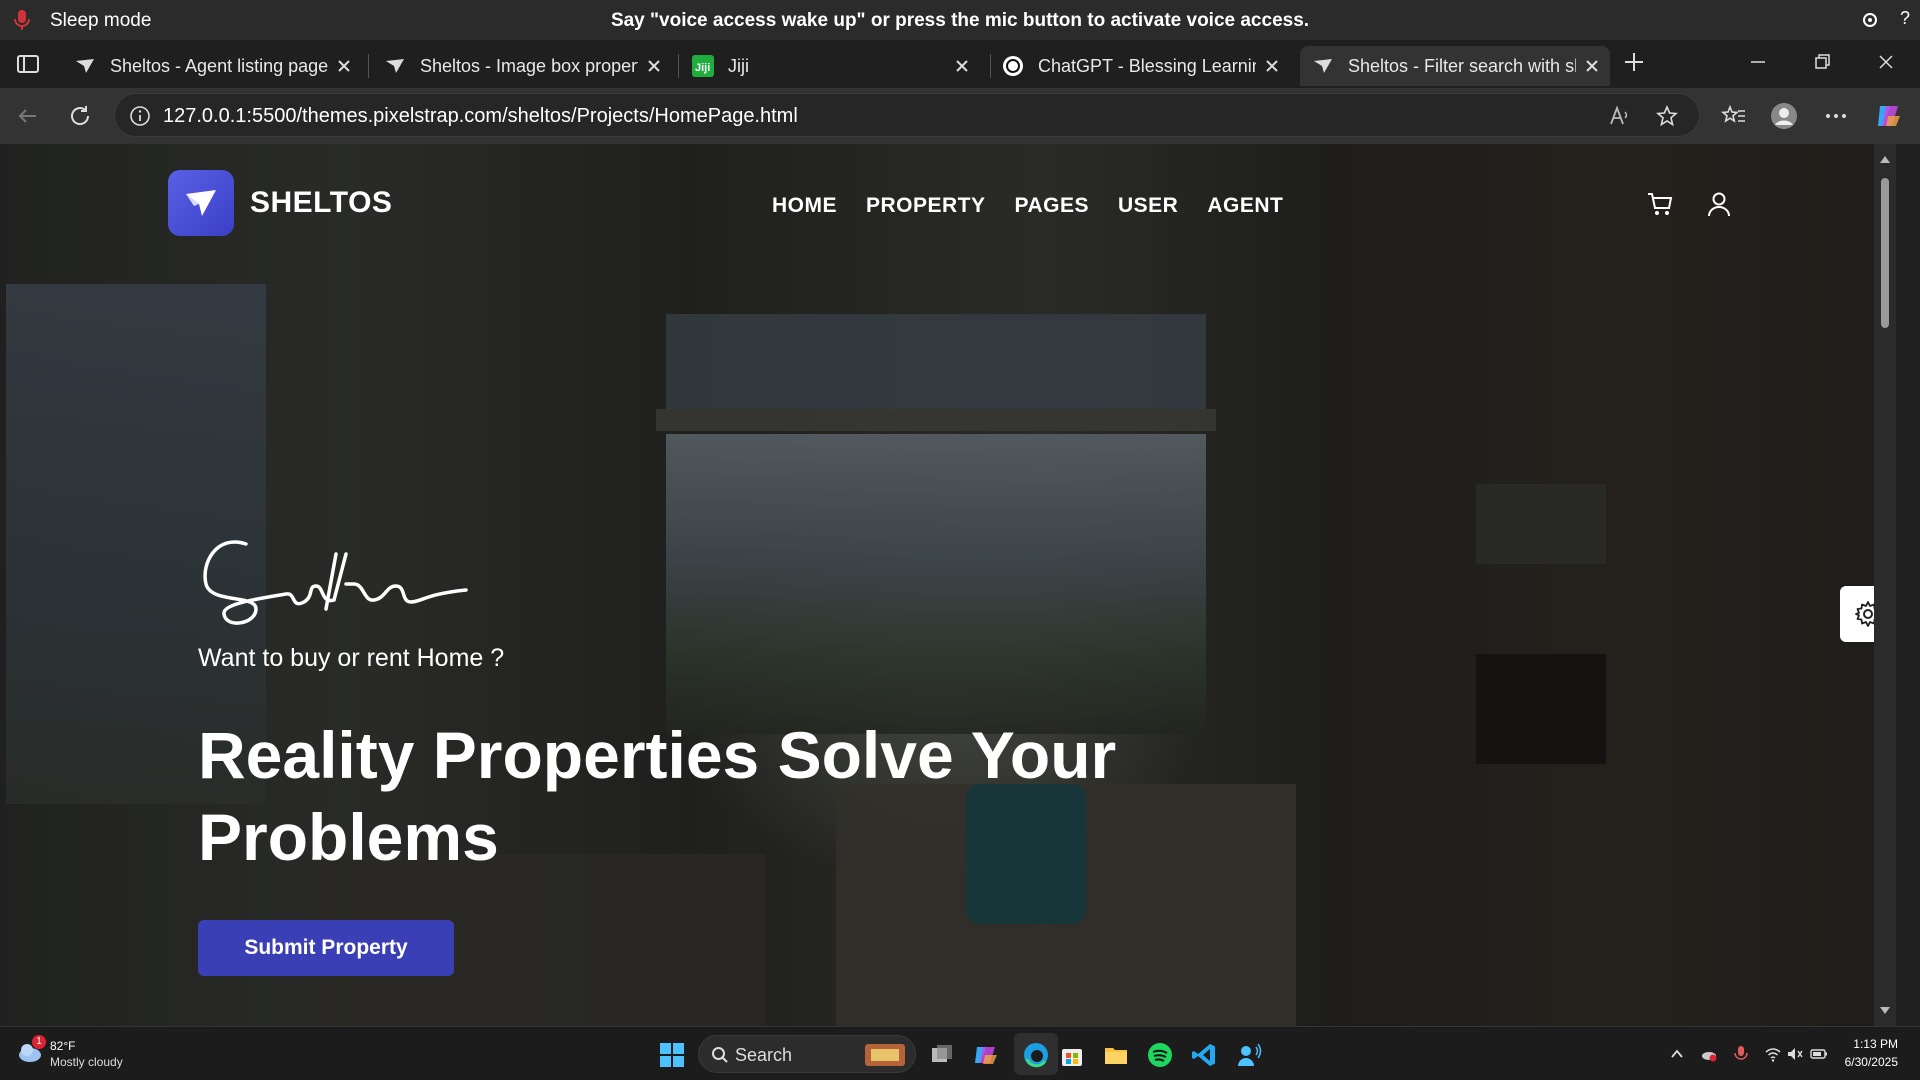 The height and width of the screenshot is (1080, 1920). I want to click on onedrive-icon, so click(1709, 1054).